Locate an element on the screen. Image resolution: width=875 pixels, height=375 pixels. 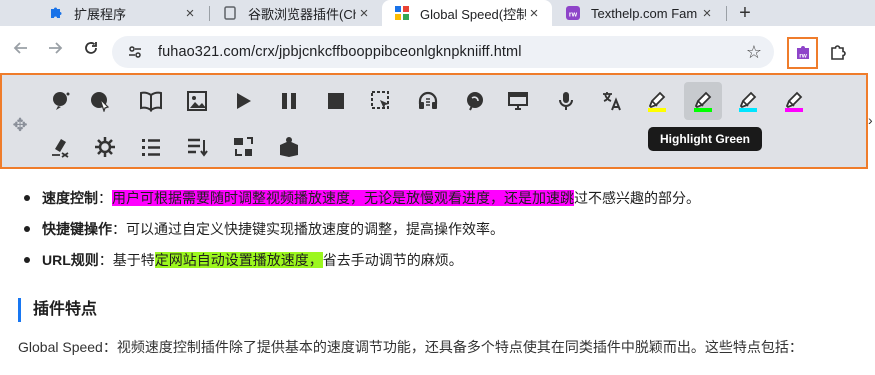
chrome-file-icon is located at coordinates (230, 13).